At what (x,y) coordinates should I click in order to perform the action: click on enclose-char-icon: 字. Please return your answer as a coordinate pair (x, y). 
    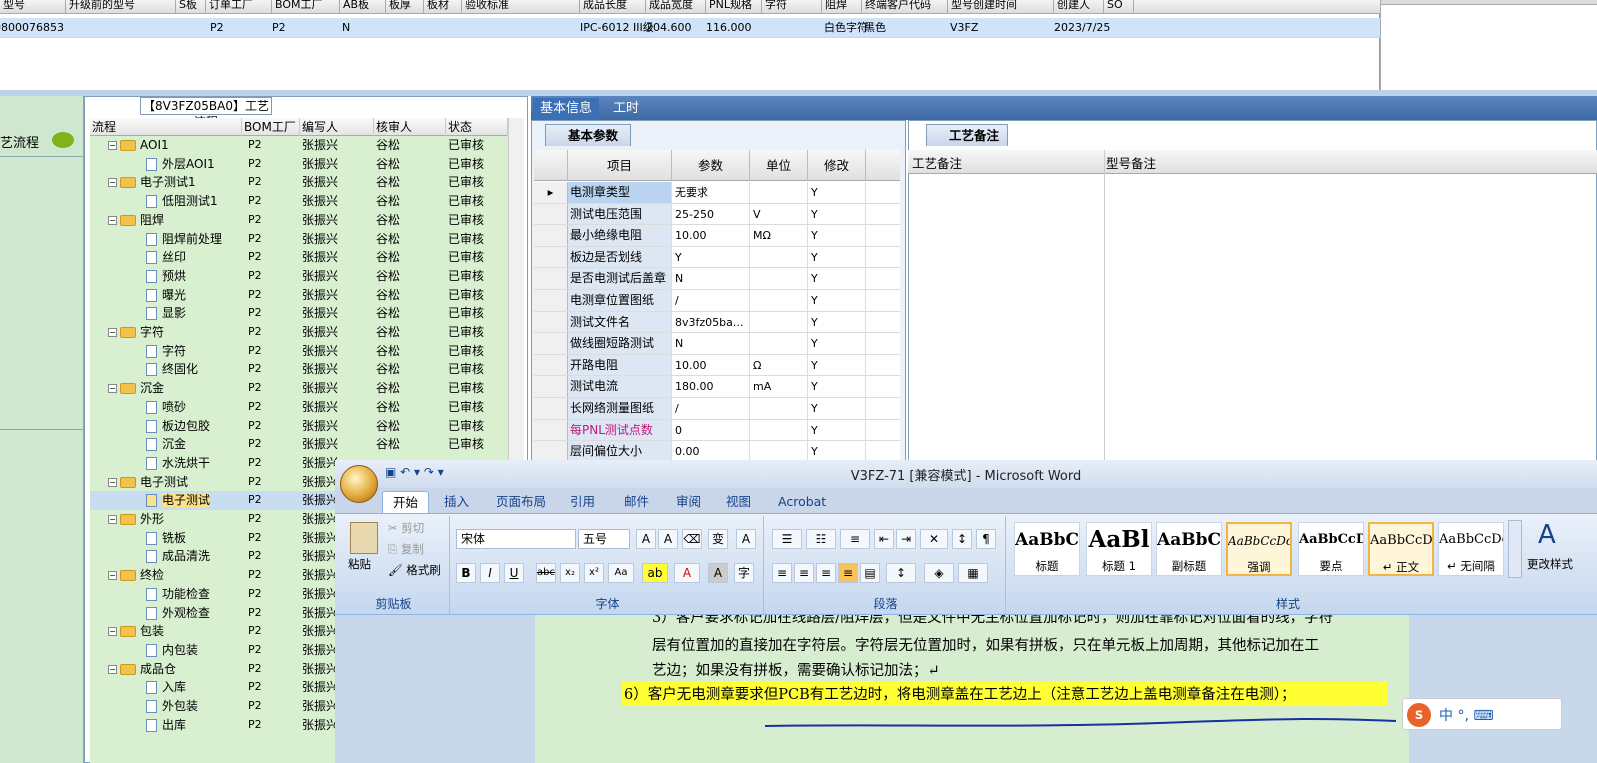
    Looking at the image, I should click on (744, 573).